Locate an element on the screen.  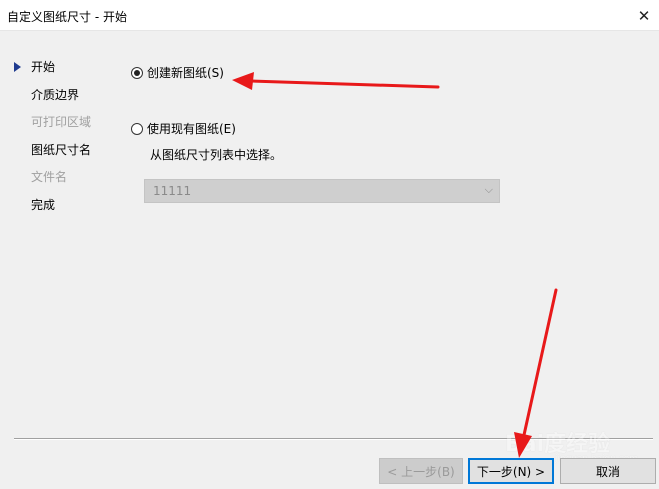
current-step-arrow-icon is located at coordinates (17, 67).